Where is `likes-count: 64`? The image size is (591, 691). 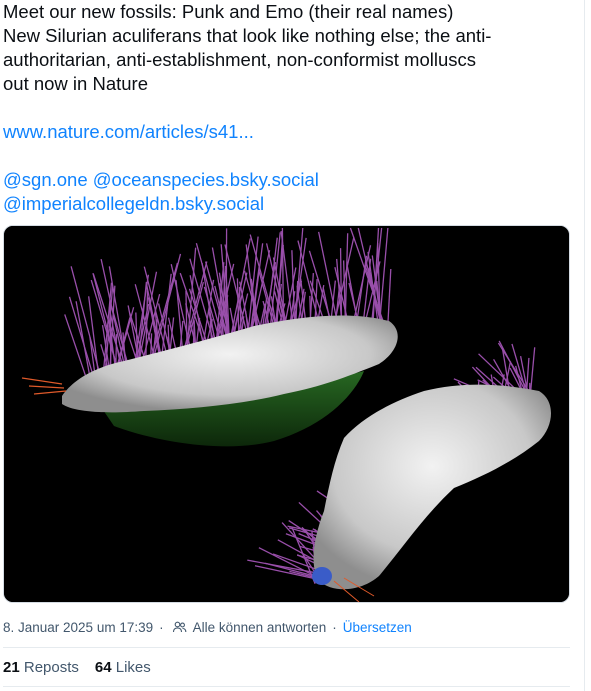
likes-count: 64 is located at coordinates (103, 667).